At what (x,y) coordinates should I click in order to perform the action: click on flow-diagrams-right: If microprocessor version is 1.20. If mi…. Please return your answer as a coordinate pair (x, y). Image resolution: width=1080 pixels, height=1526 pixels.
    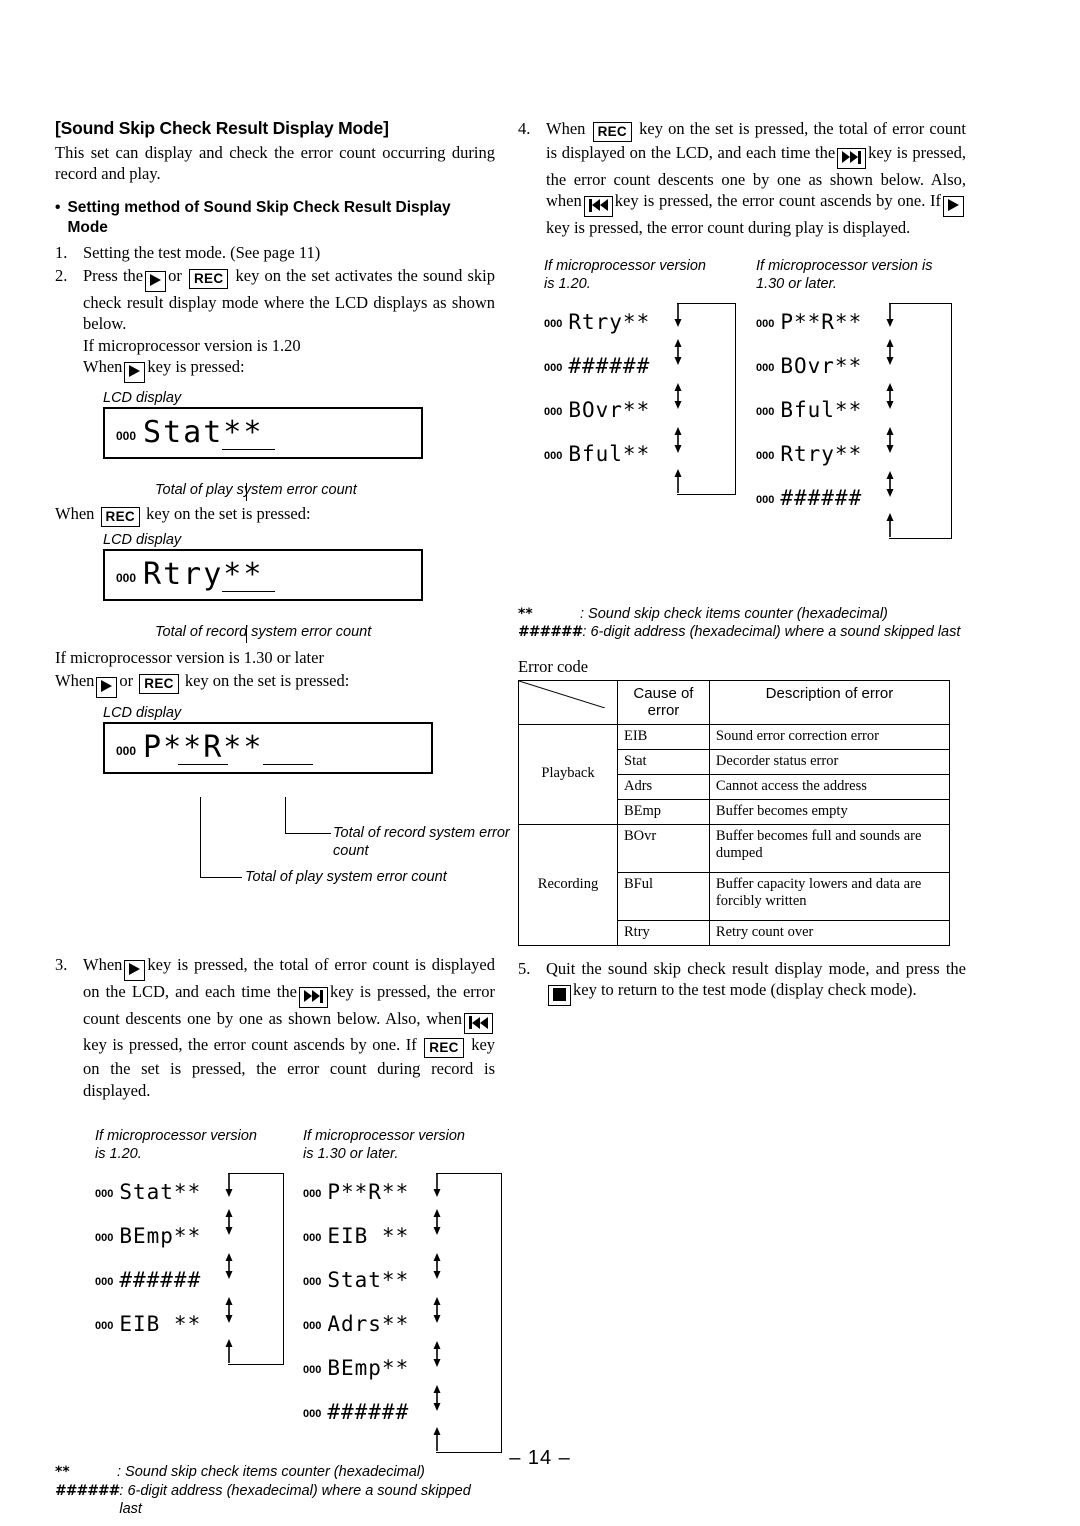
    Looking at the image, I should click on (742, 407).